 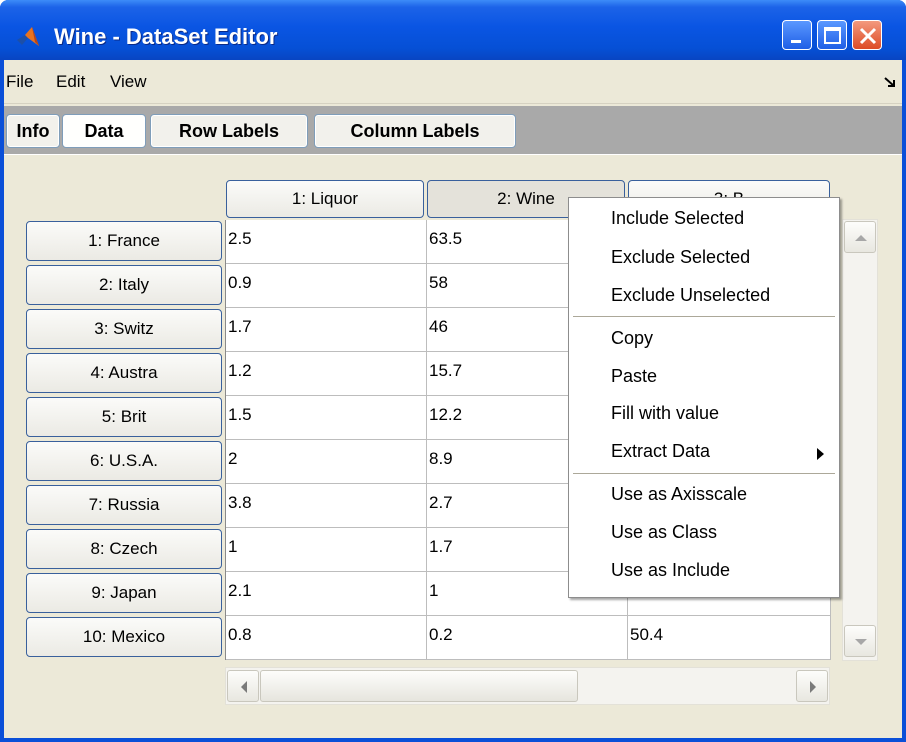 What do you see at coordinates (33, 131) in the screenshot?
I see `tab-info: Info` at bounding box center [33, 131].